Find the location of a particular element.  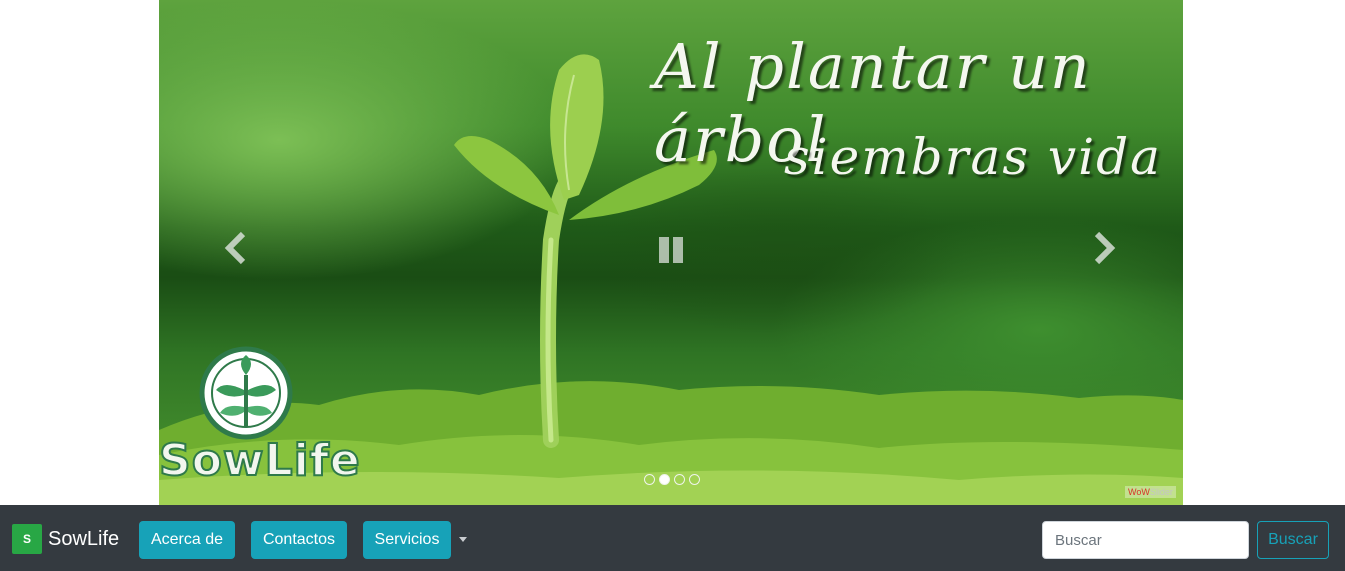

pause-icon is located at coordinates (672, 250).